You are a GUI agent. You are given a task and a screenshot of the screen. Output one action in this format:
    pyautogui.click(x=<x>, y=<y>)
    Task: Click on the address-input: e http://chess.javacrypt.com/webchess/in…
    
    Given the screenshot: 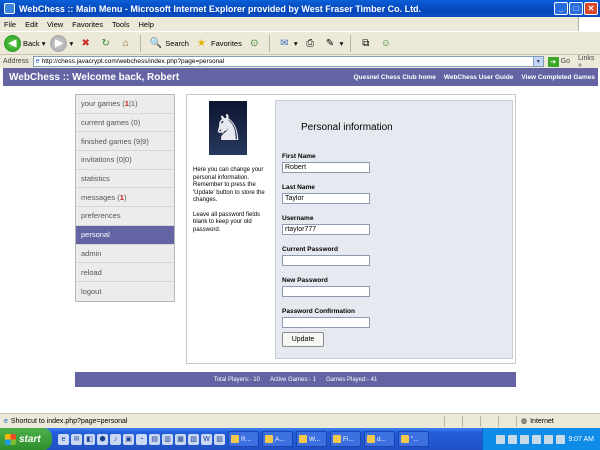 What is the action you would take?
    pyautogui.click(x=283, y=61)
    